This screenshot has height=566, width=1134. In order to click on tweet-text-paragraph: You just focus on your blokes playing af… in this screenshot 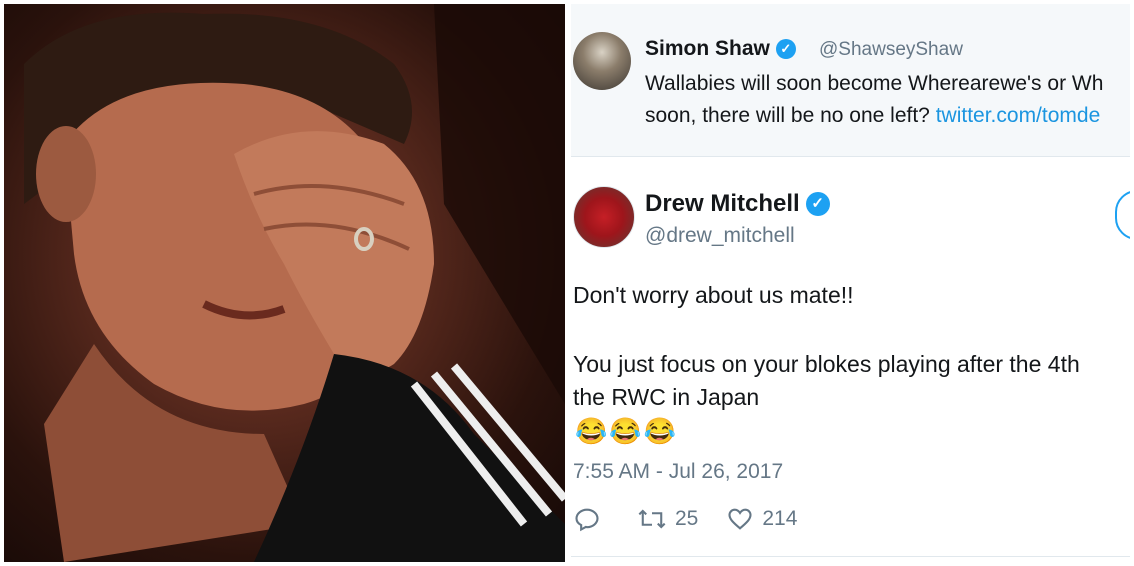, I will do `click(851, 381)`.